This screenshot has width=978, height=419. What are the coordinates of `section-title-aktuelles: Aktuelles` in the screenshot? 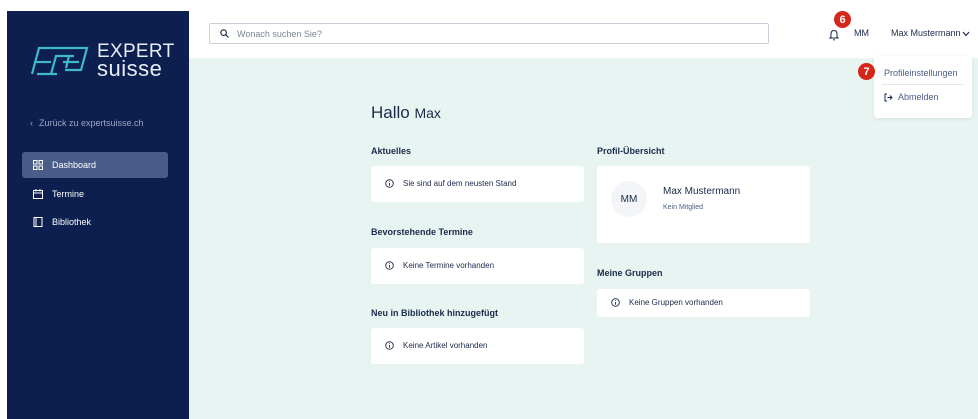 It's located at (391, 151).